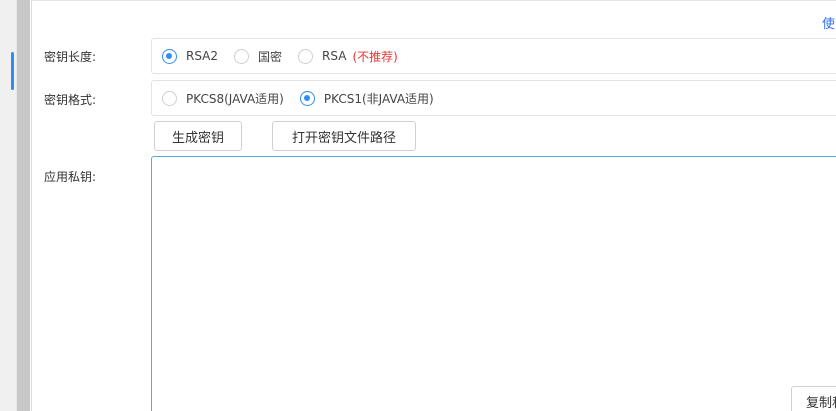  I want to click on private-key-label: 应用私钥:, so click(70, 177).